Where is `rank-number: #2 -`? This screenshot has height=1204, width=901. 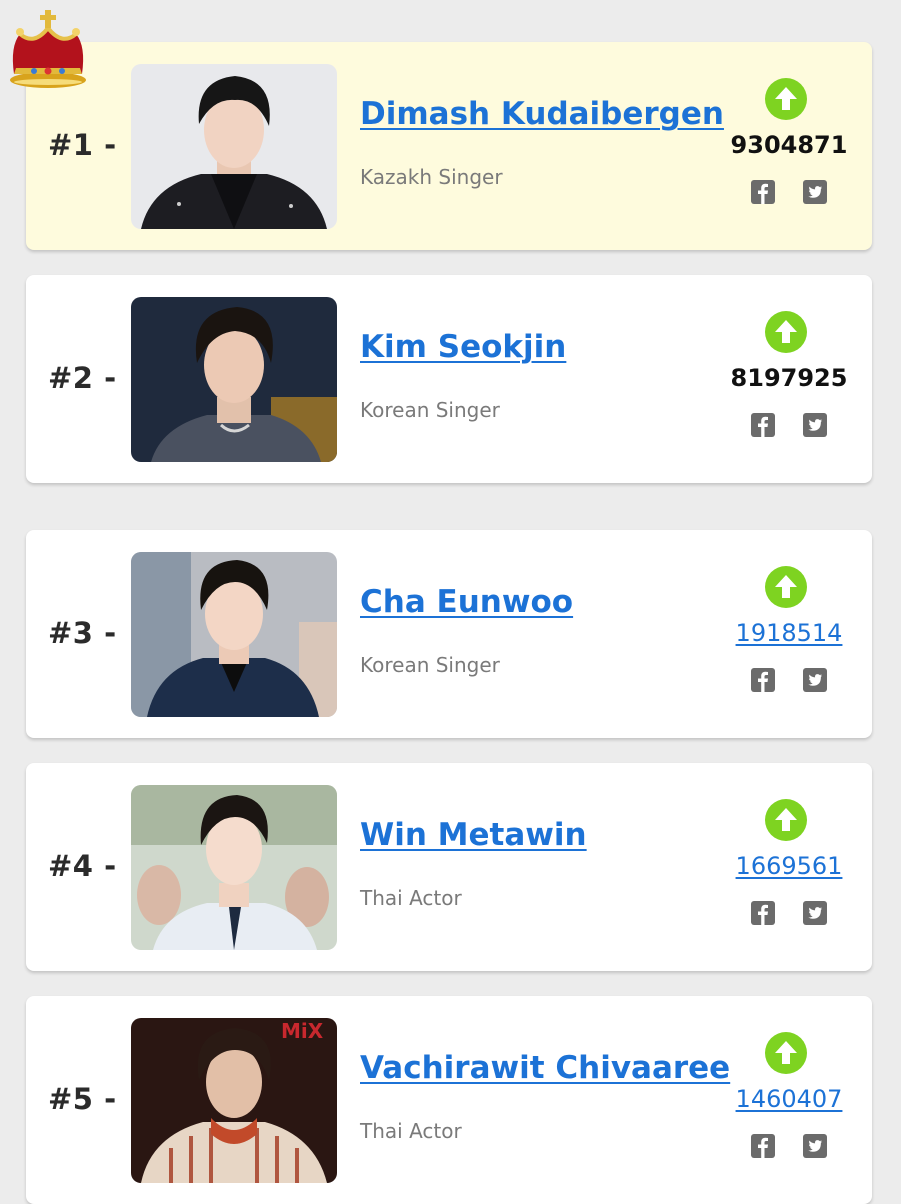
rank-number: #2 - is located at coordinates (82, 378).